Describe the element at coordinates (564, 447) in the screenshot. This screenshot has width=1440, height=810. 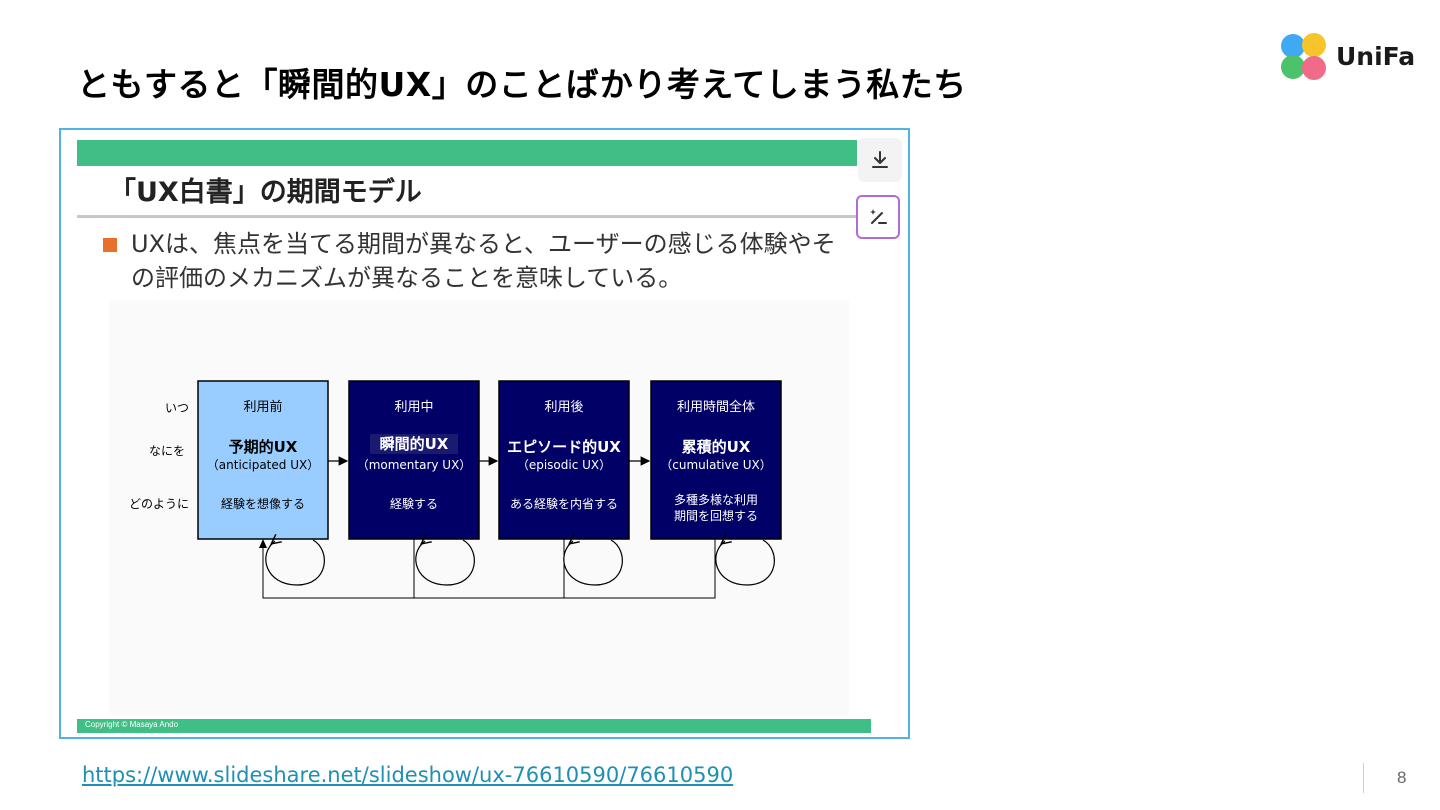
I see `stage-name: エピソード的UX` at that location.